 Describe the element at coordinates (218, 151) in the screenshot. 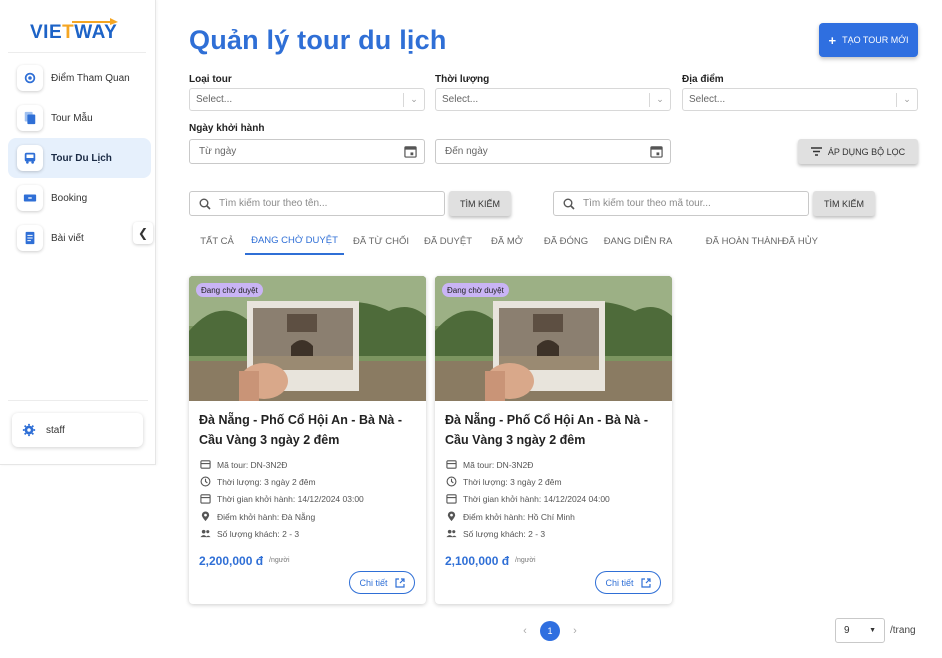

I see `date-placeholder: Từ ngày` at that location.